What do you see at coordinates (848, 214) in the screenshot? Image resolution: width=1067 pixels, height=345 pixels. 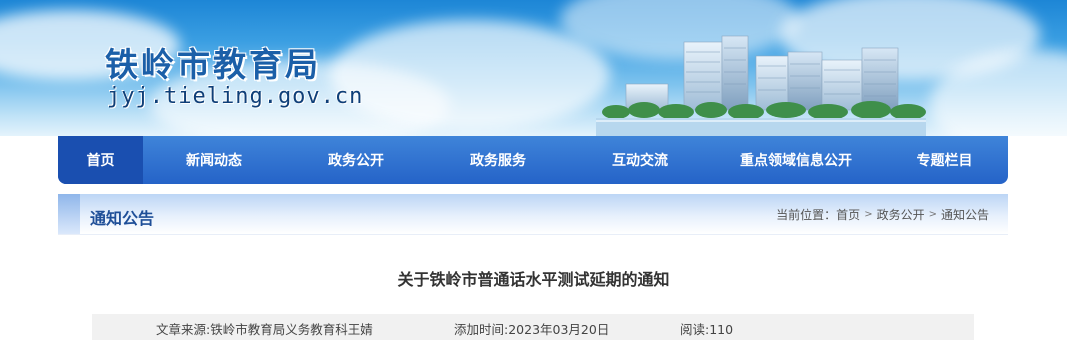 I see `breadcrumb-item-home: 首页` at bounding box center [848, 214].